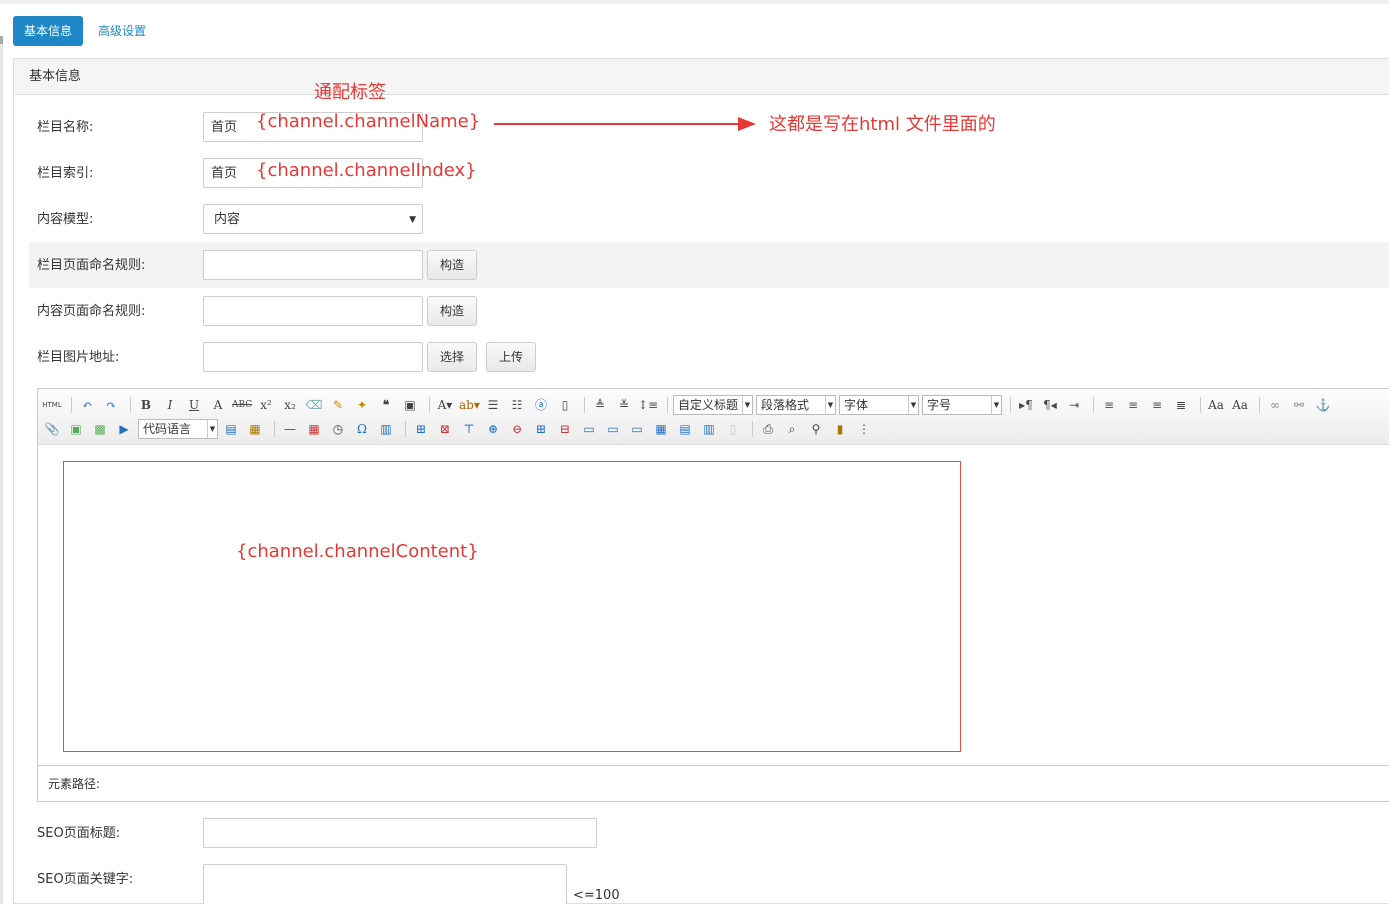 The height and width of the screenshot is (904, 1389). I want to click on image-icon: ▣, so click(76, 429).